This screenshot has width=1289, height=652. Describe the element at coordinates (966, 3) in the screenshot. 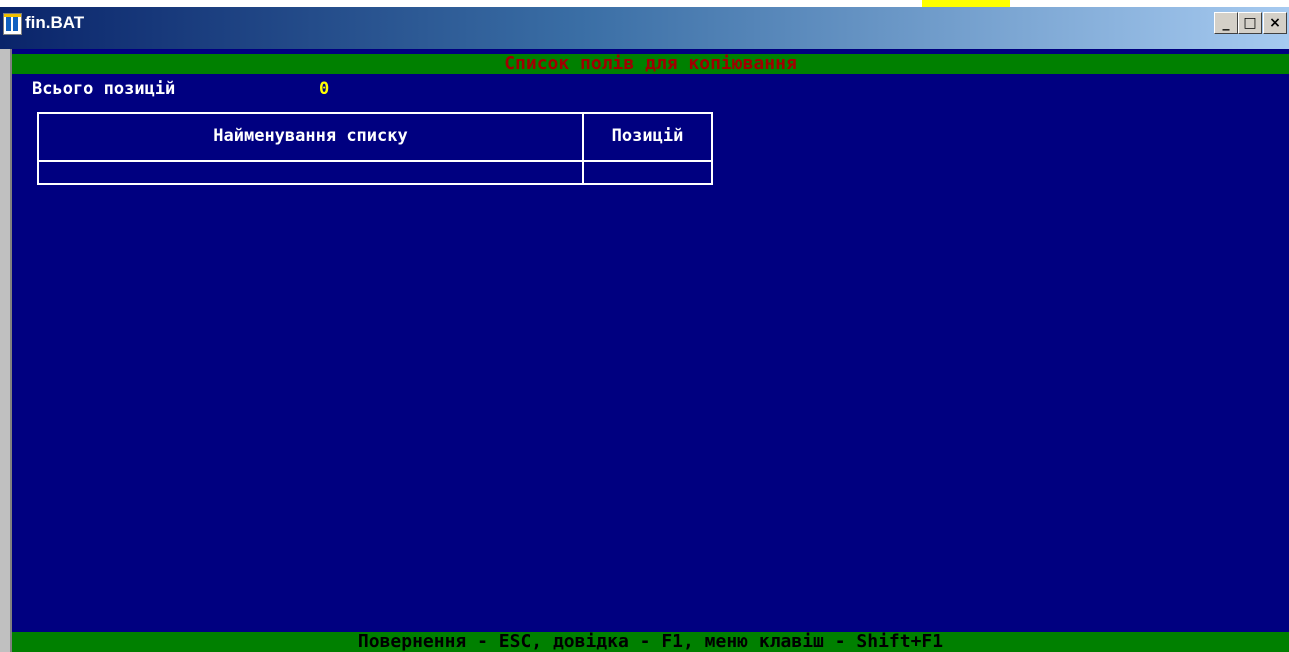

I see `highlight-mark` at that location.